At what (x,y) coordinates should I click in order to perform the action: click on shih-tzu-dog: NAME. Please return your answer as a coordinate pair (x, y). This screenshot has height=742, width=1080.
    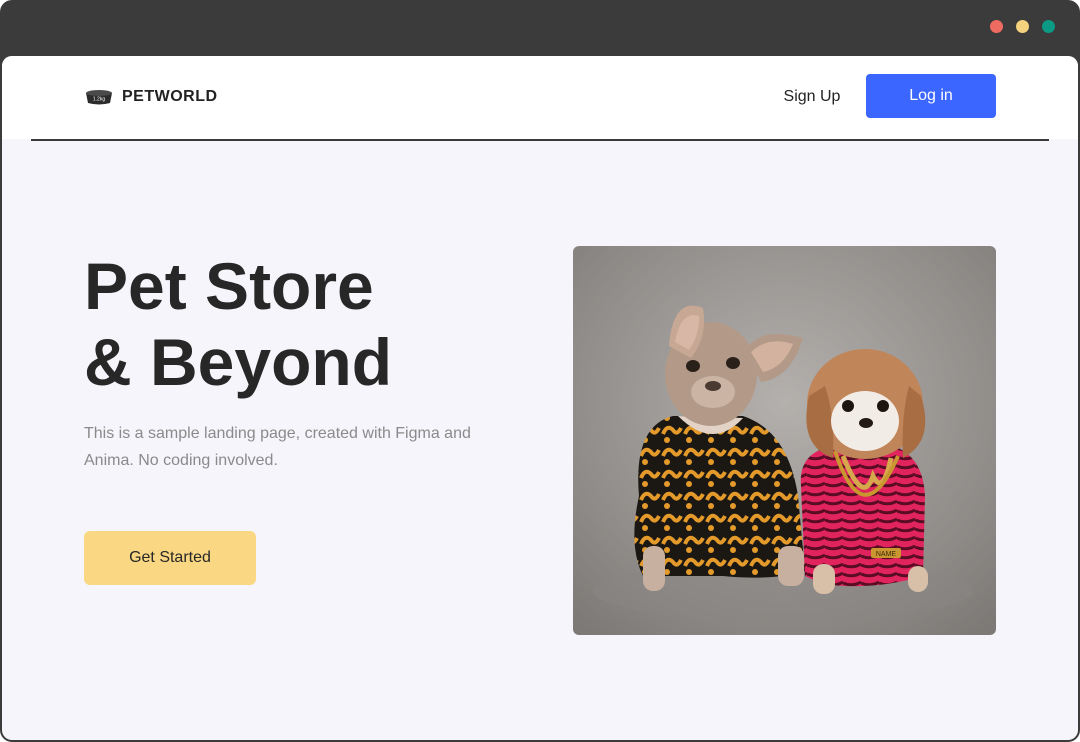
    Looking at the image, I should click on (864, 471).